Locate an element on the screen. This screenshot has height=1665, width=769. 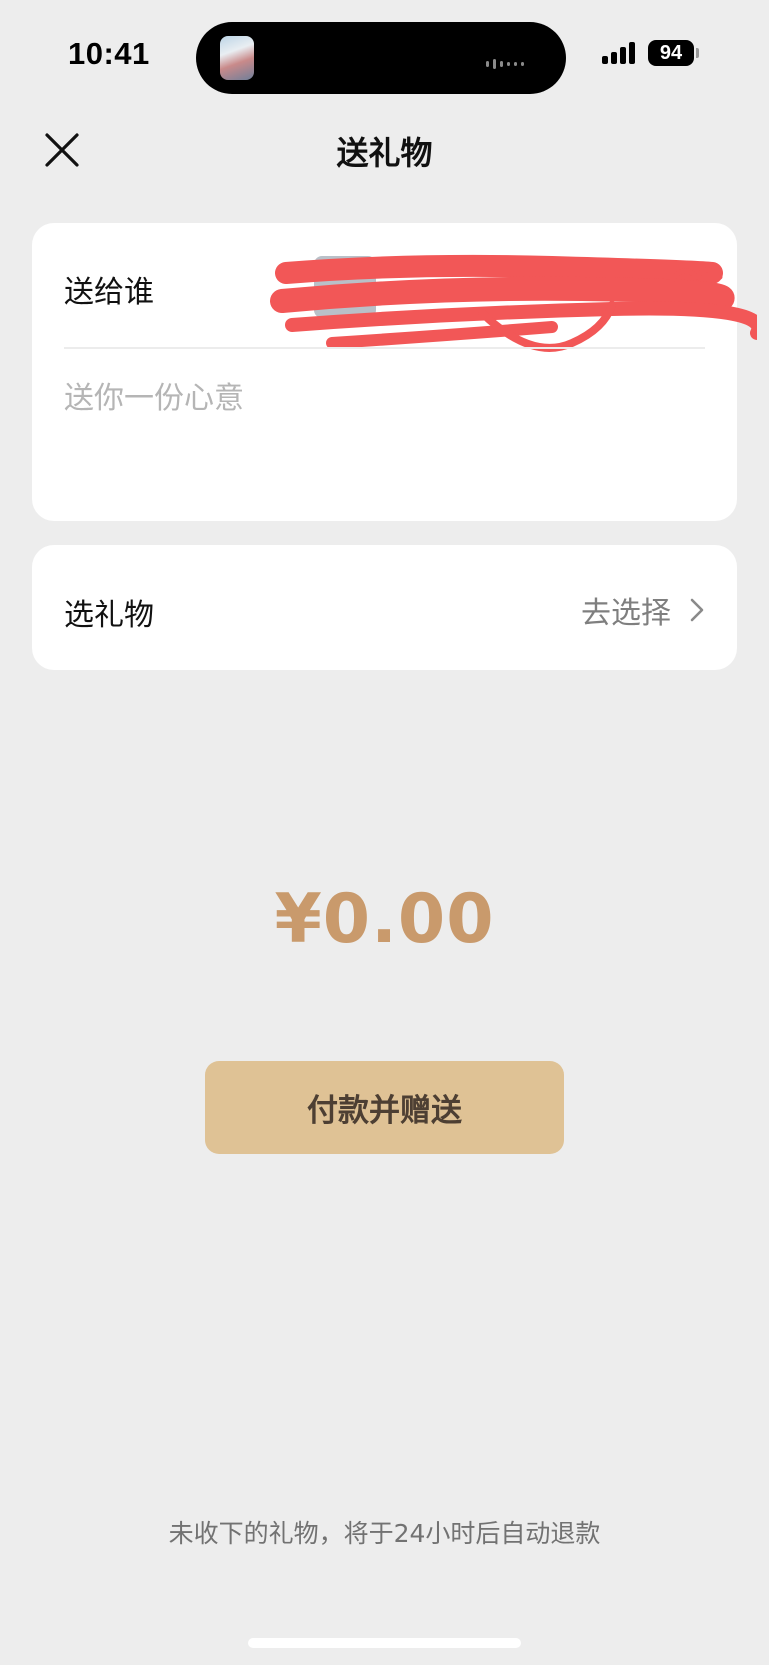
home-indicator is located at coordinates (384, 1643).